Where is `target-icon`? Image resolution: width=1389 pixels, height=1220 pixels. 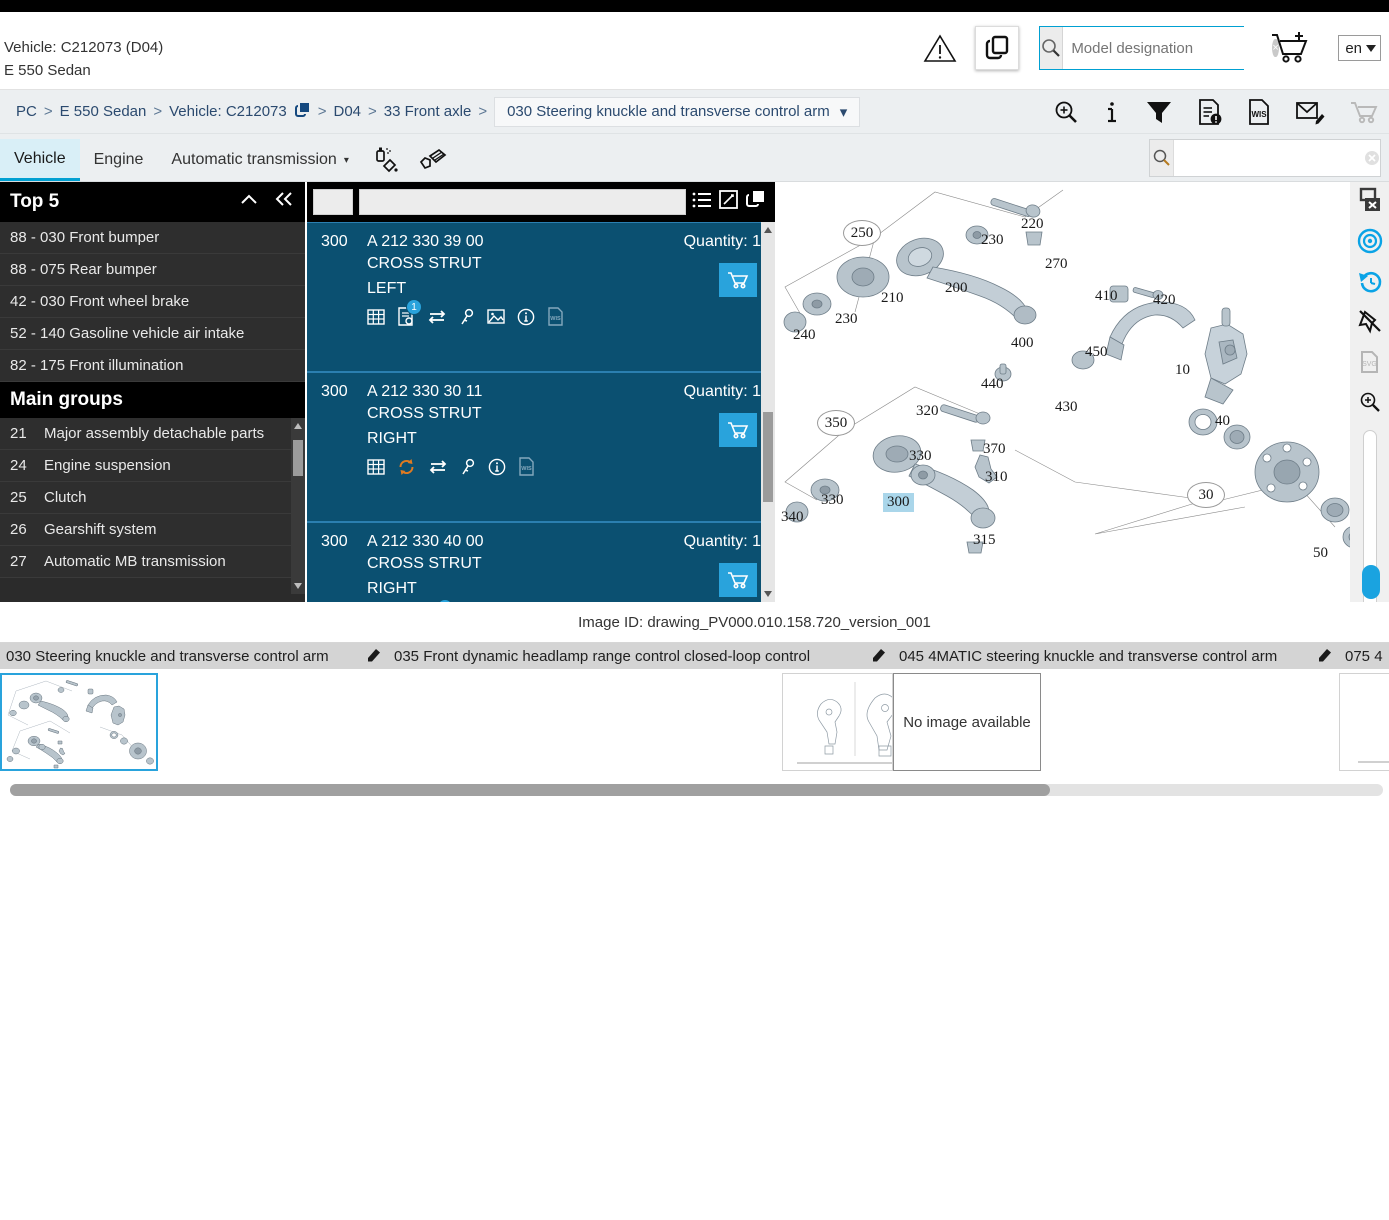 target-icon is located at coordinates (1370, 240).